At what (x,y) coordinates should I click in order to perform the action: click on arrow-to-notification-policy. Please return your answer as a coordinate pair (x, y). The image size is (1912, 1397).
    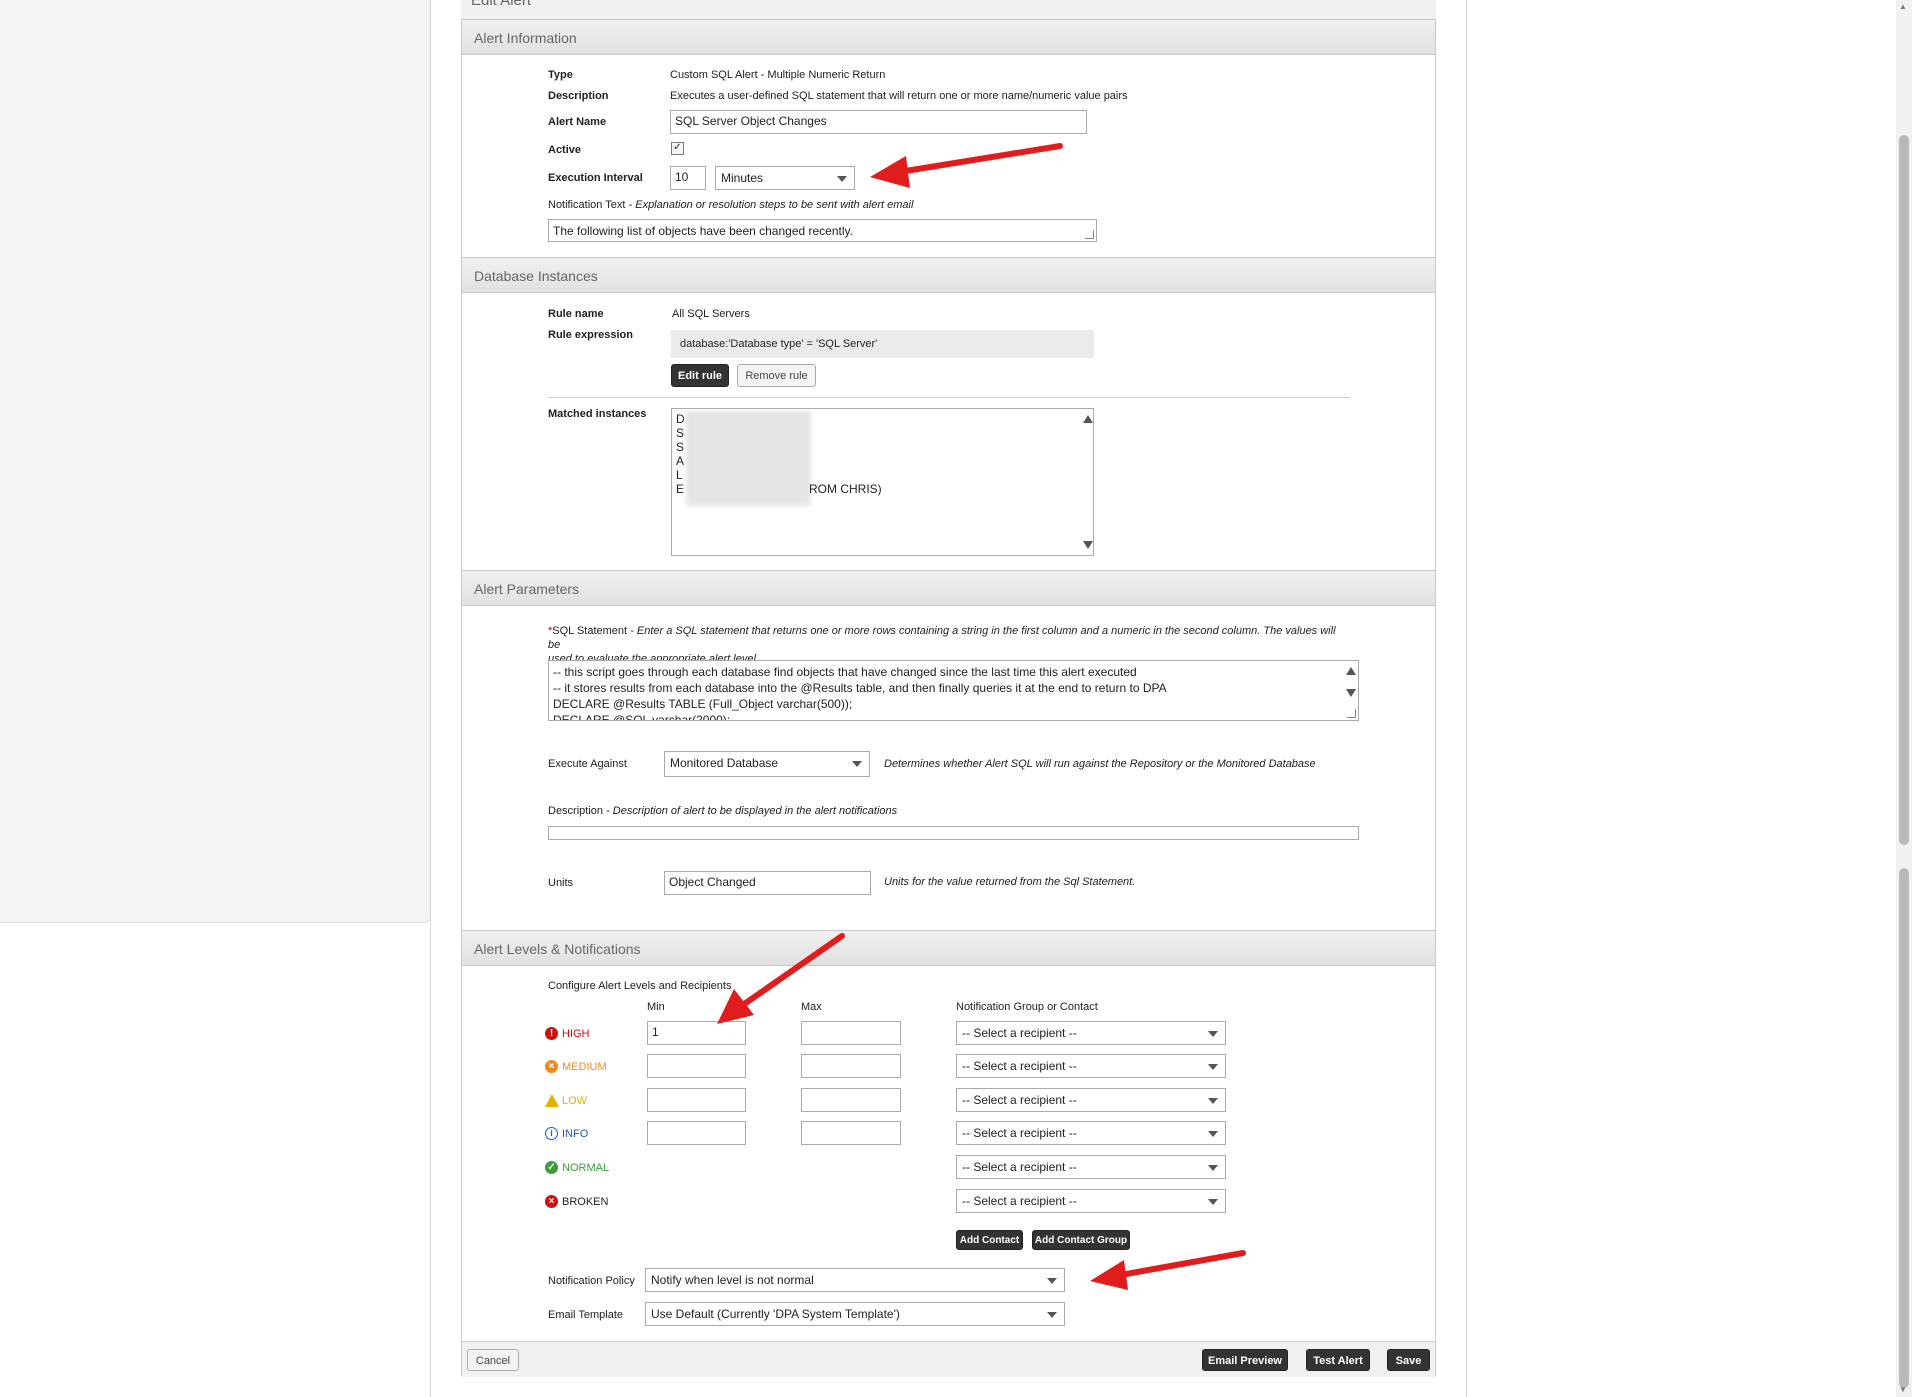
    Looking at the image, I should click on (1168, 1270).